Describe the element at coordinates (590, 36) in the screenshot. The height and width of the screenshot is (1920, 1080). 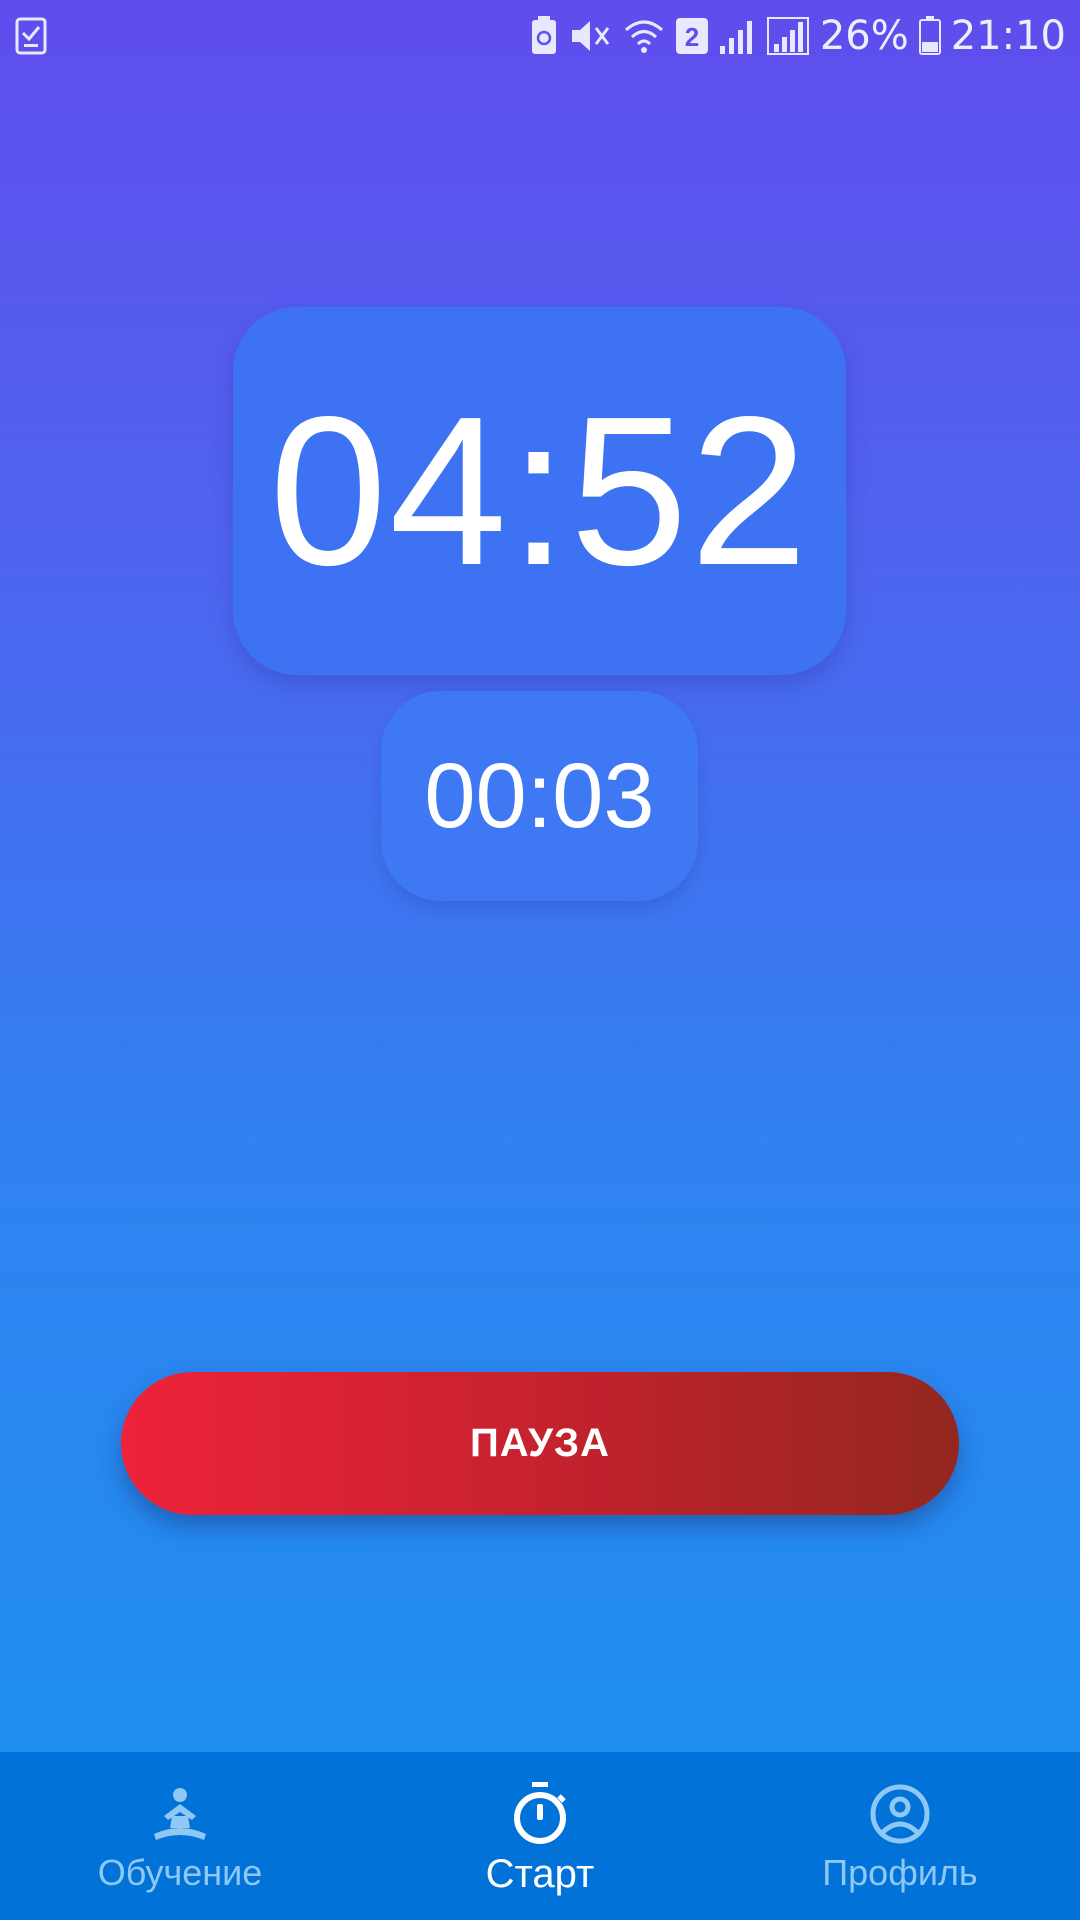
I see `mute-icon` at that location.